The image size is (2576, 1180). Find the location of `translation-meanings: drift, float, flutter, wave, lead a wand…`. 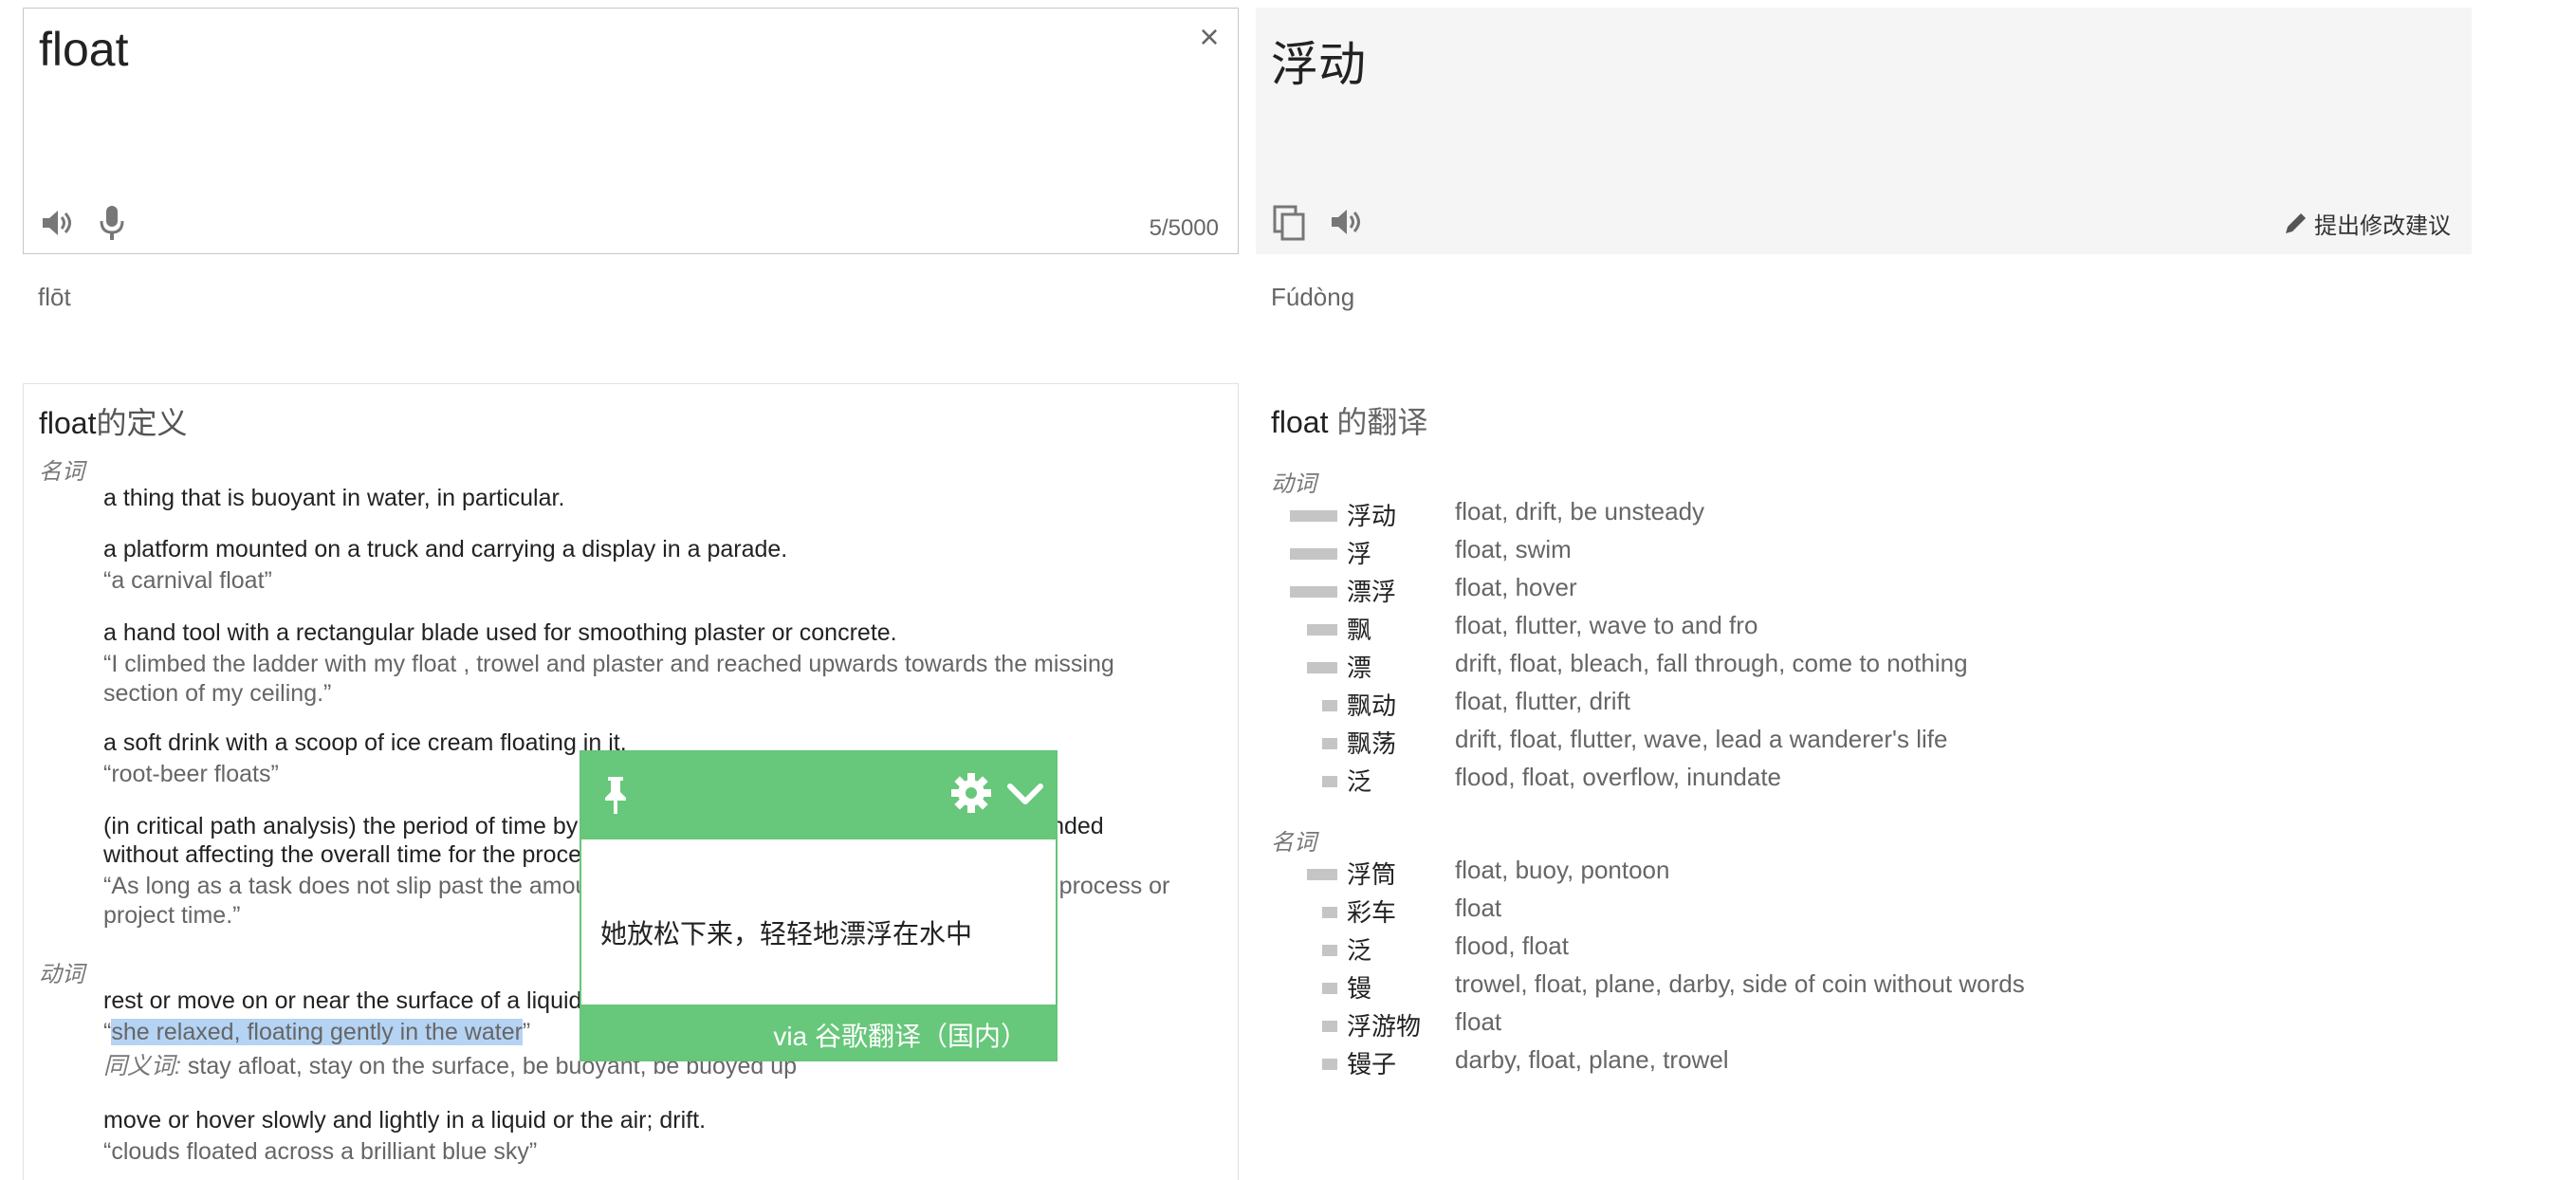

translation-meanings: drift, float, flutter, wave, lead a wand… is located at coordinates (1701, 739).